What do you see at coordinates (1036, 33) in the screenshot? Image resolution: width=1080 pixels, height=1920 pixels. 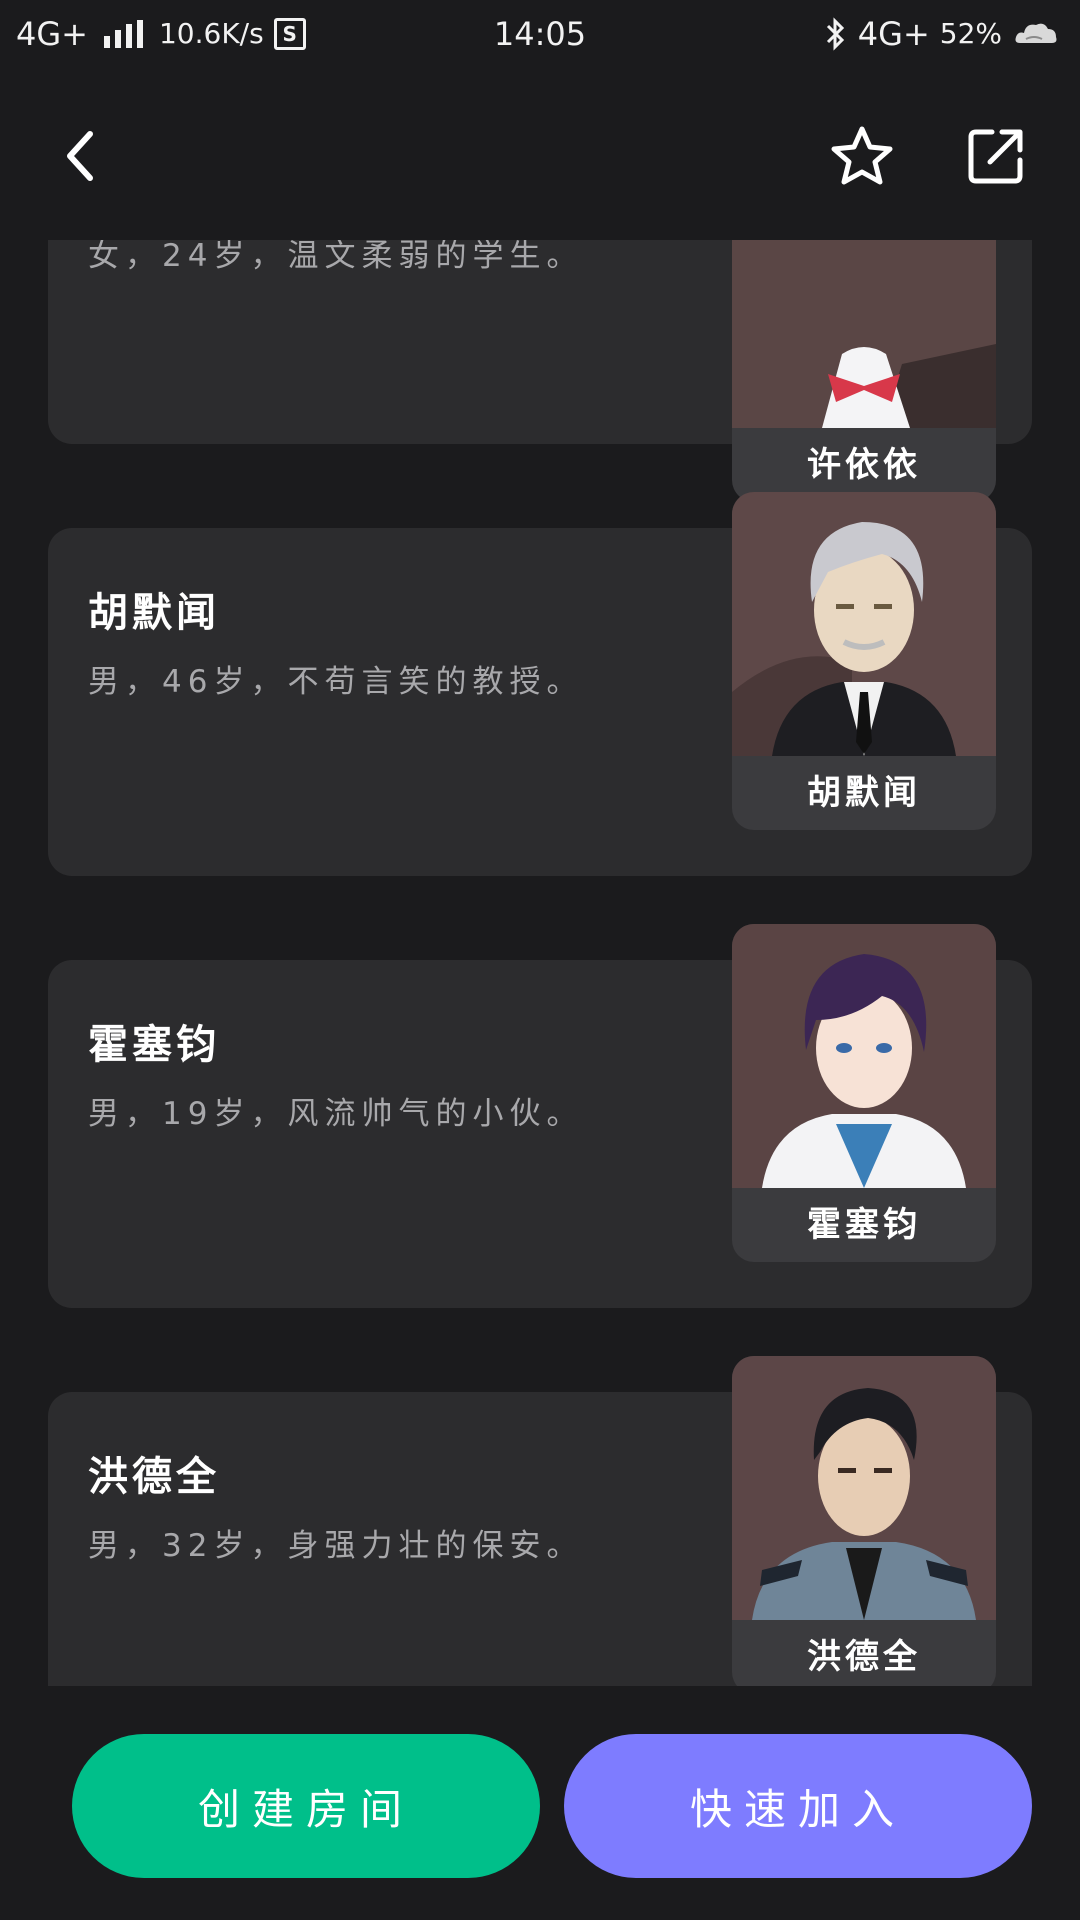 I see `cloud-icon` at bounding box center [1036, 33].